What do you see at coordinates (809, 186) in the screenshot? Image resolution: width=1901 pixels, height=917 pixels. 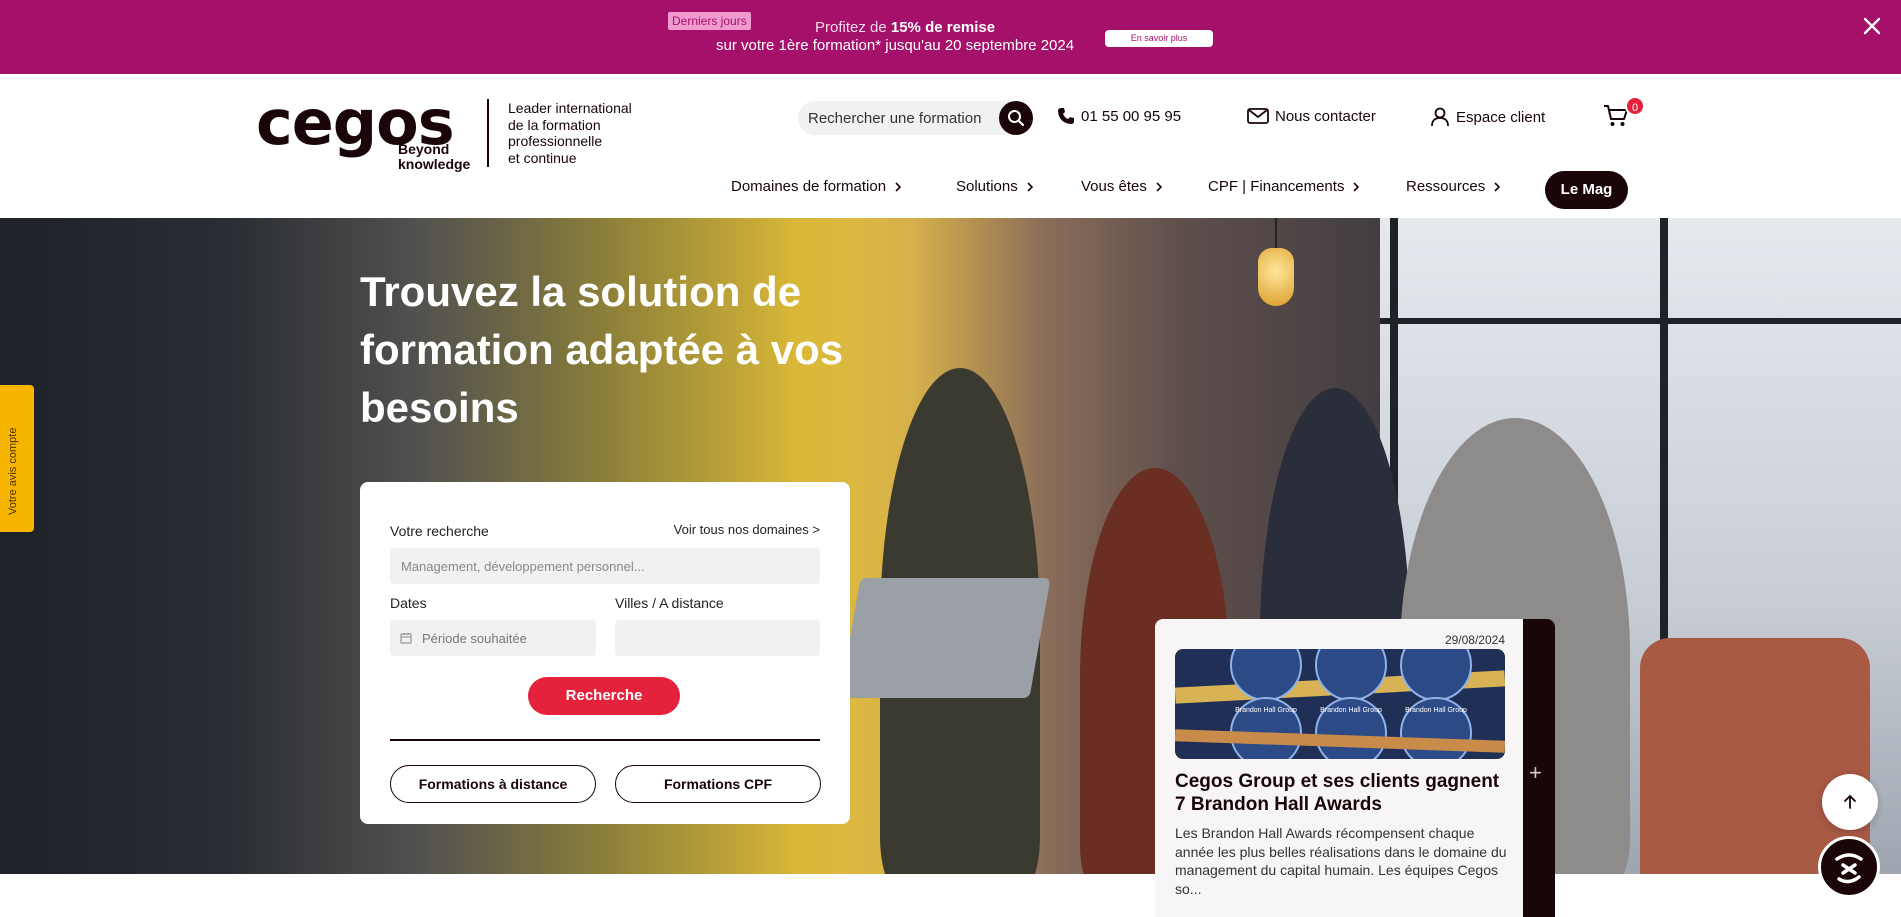 I see `nav-item-label: Domaines de formation` at bounding box center [809, 186].